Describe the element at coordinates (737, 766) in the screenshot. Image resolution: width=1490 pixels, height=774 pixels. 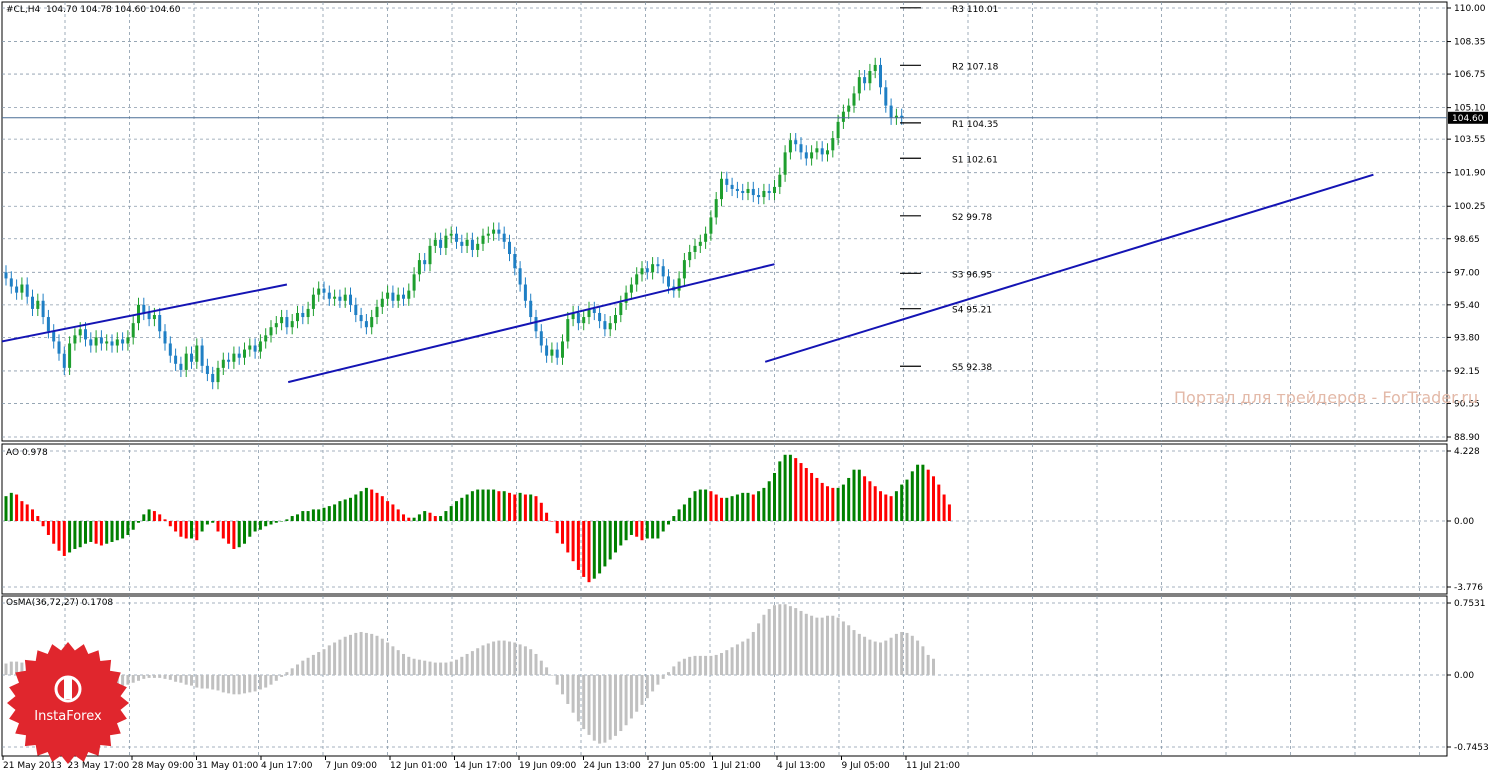
I see `time-tick-label: 1 Jul 21:00` at that location.